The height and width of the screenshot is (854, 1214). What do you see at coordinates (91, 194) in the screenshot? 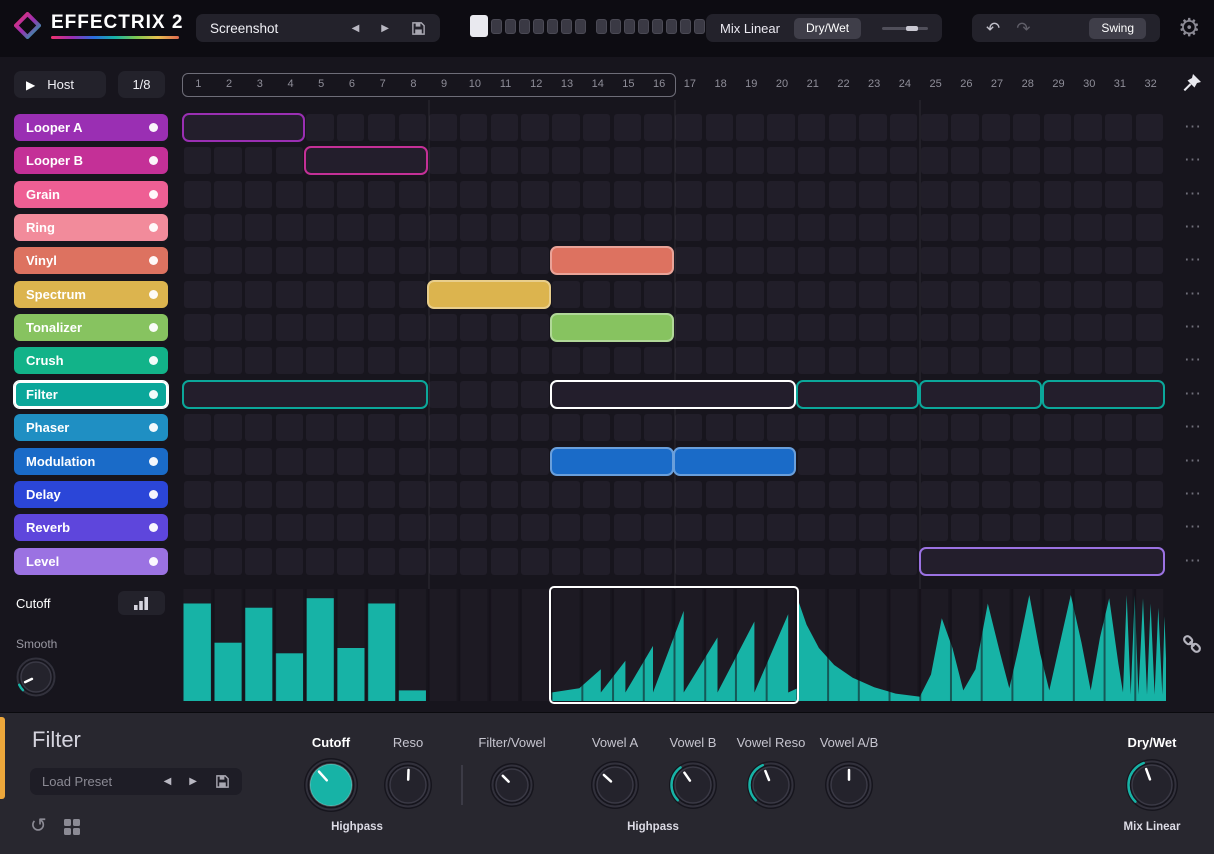
I see `track-grain: Grain` at bounding box center [91, 194].